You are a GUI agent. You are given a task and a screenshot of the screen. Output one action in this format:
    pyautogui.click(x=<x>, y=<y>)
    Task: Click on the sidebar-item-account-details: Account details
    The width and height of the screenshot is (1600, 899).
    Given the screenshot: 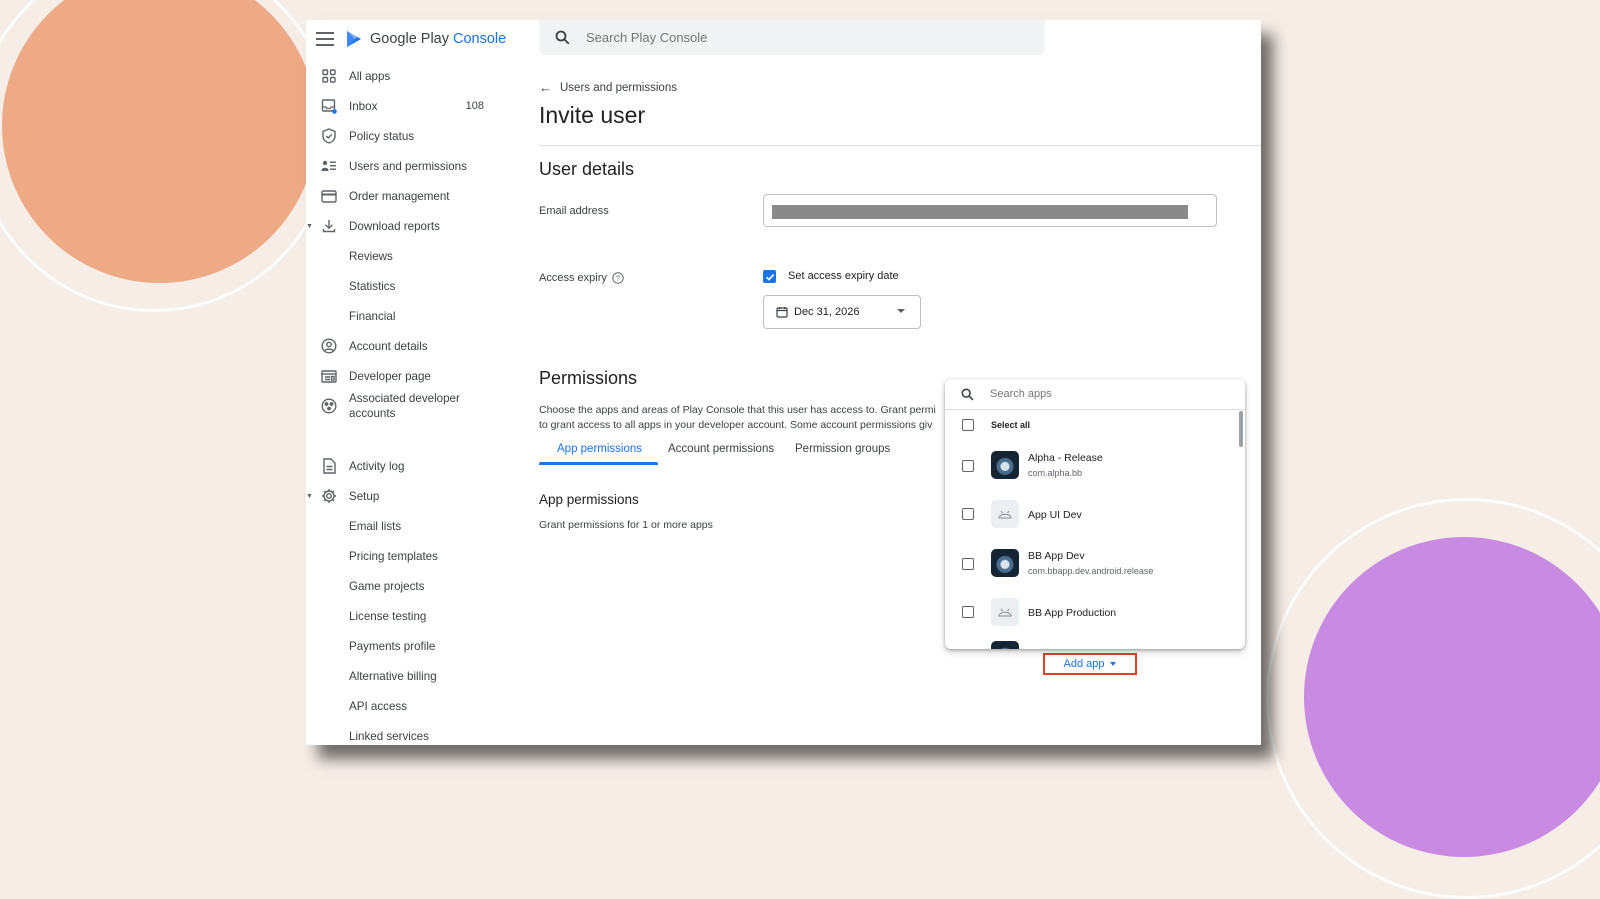 What is the action you would take?
    pyautogui.click(x=415, y=346)
    